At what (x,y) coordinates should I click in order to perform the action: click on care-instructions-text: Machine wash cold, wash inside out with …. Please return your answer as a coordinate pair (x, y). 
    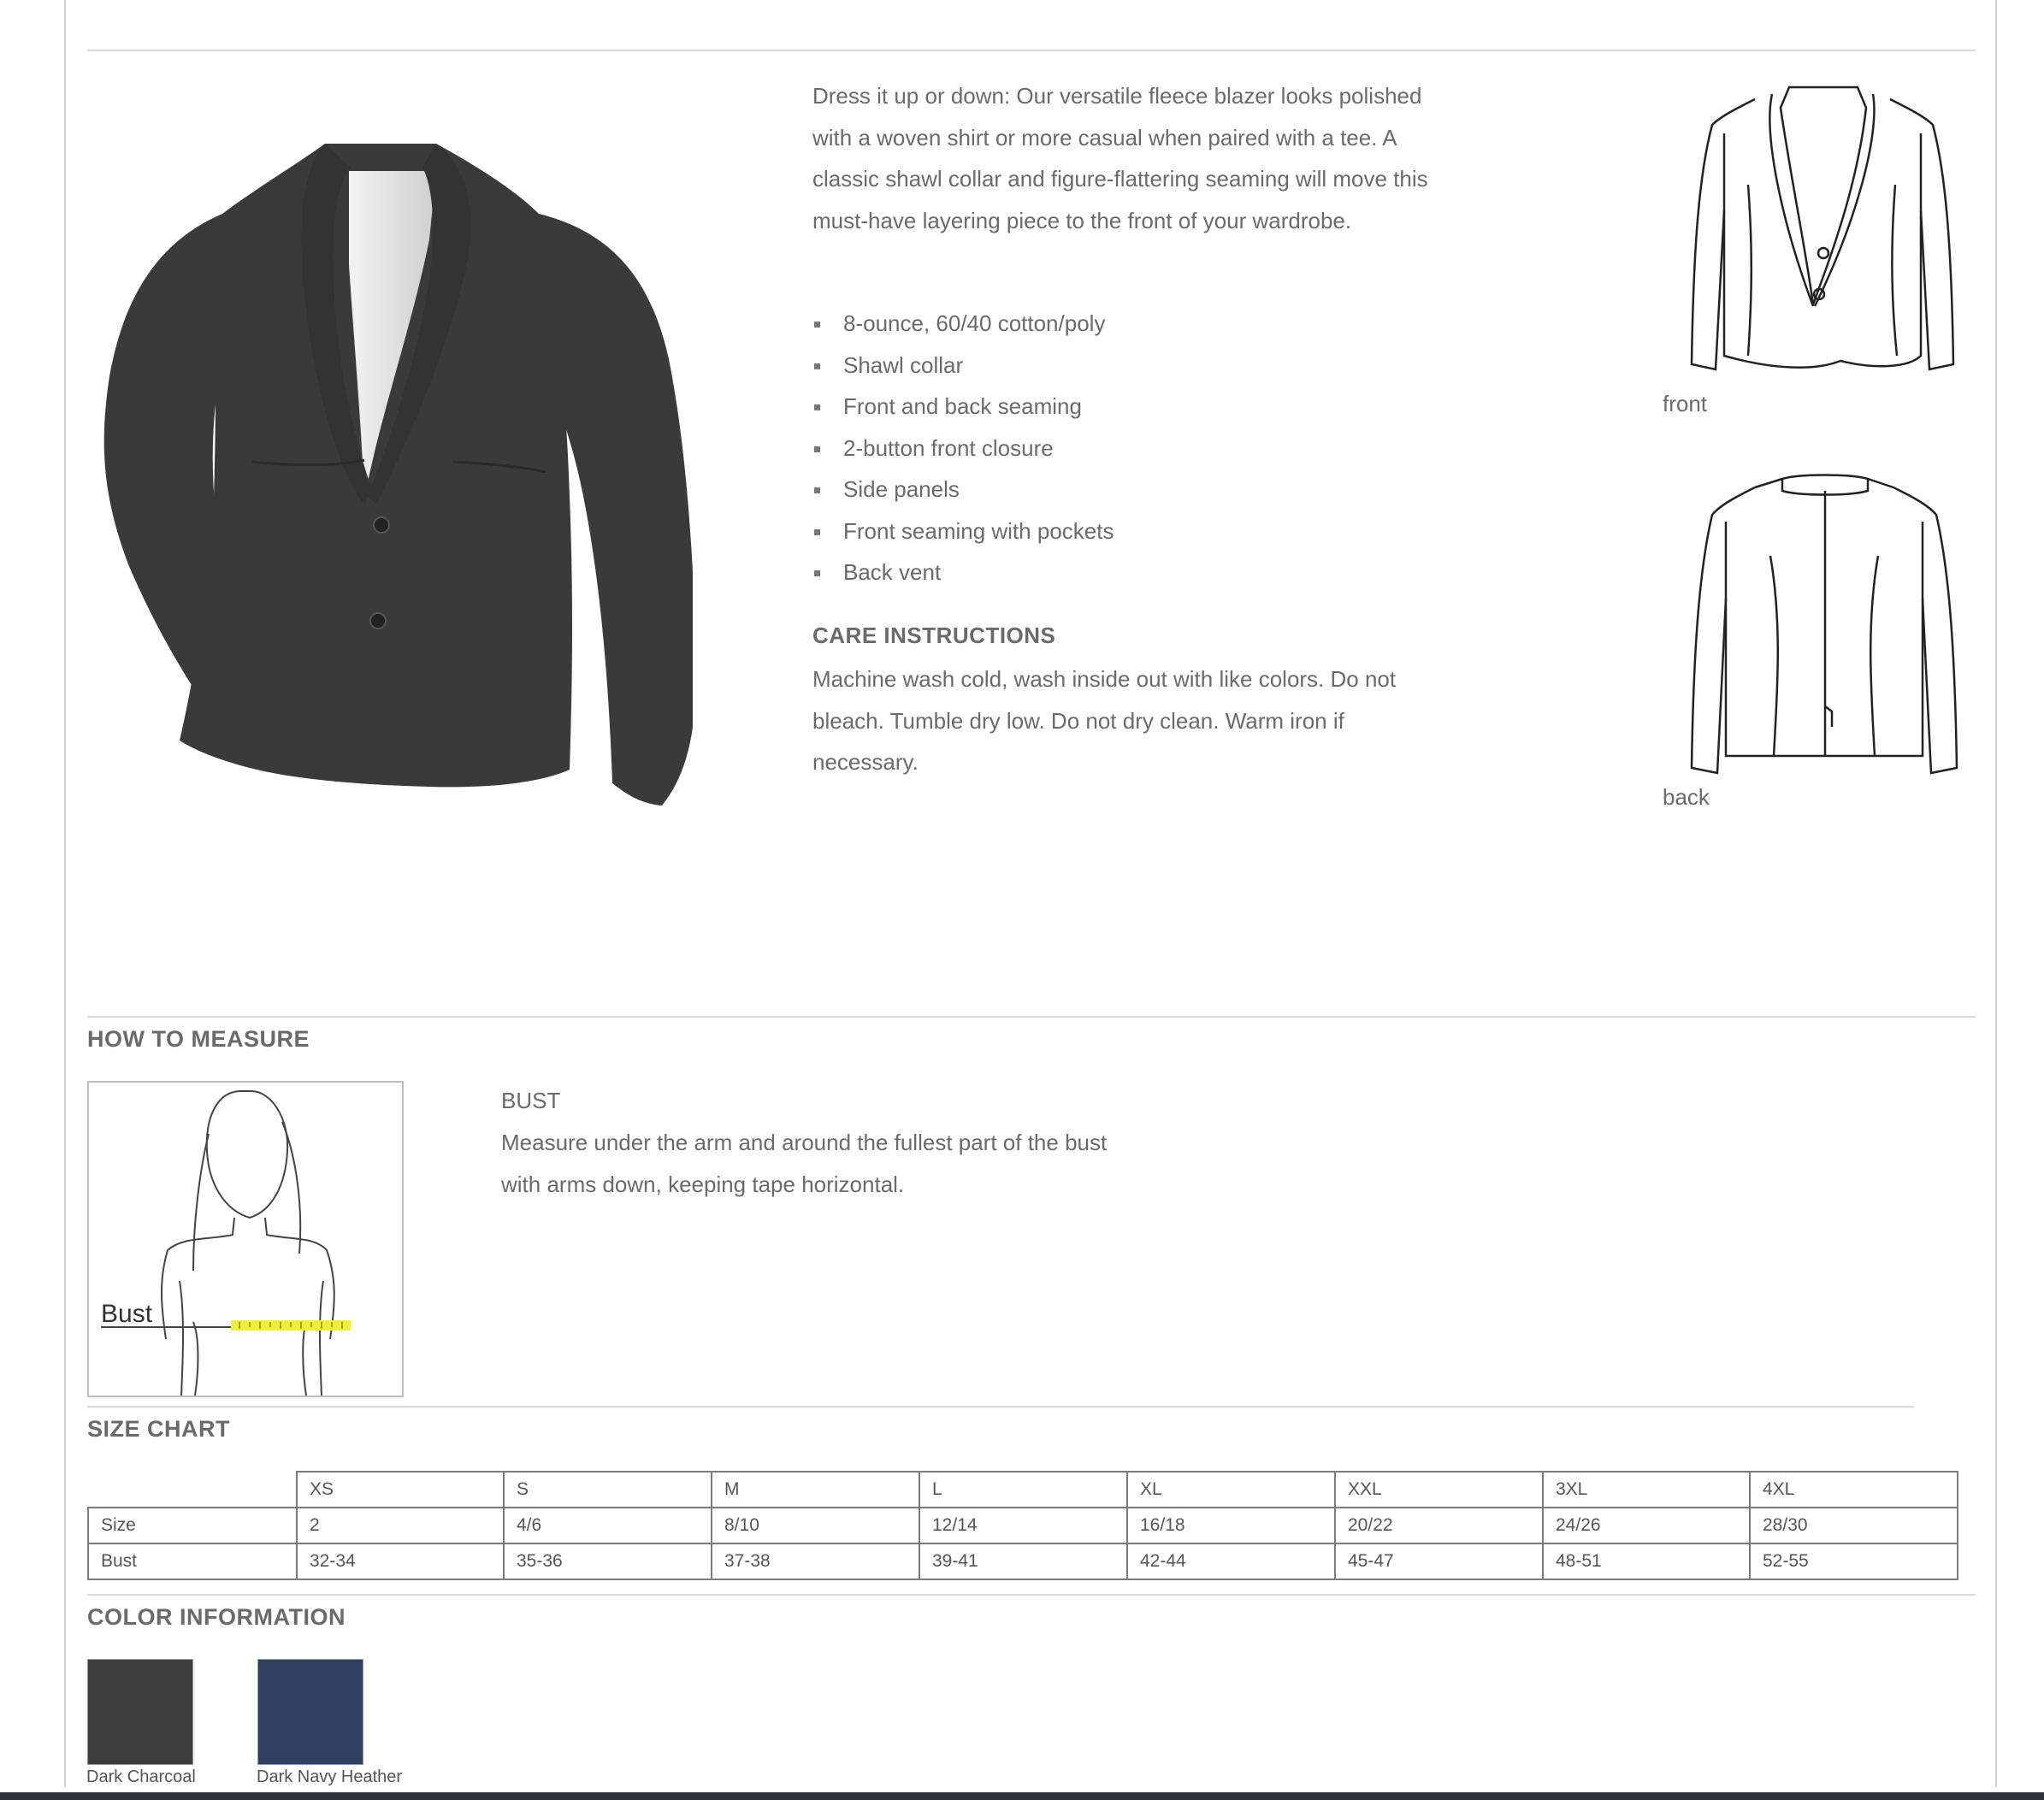
    Looking at the image, I should click on (1104, 720).